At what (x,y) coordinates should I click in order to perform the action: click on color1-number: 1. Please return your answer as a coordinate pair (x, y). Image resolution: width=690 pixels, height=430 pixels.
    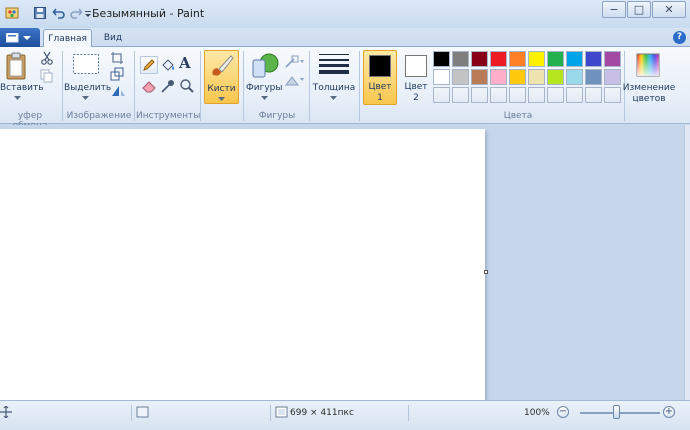
    Looking at the image, I should click on (380, 98).